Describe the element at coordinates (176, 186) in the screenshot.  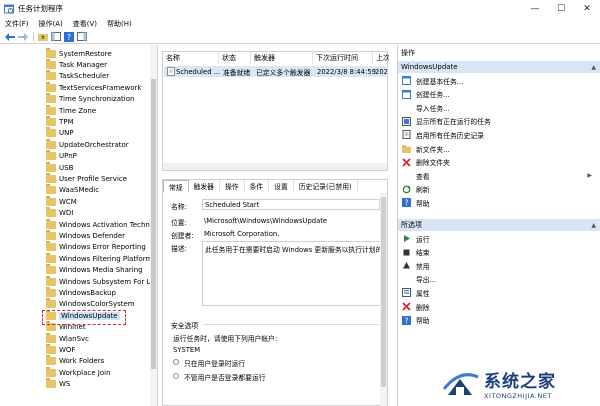
I see `tab-general: 常规` at that location.